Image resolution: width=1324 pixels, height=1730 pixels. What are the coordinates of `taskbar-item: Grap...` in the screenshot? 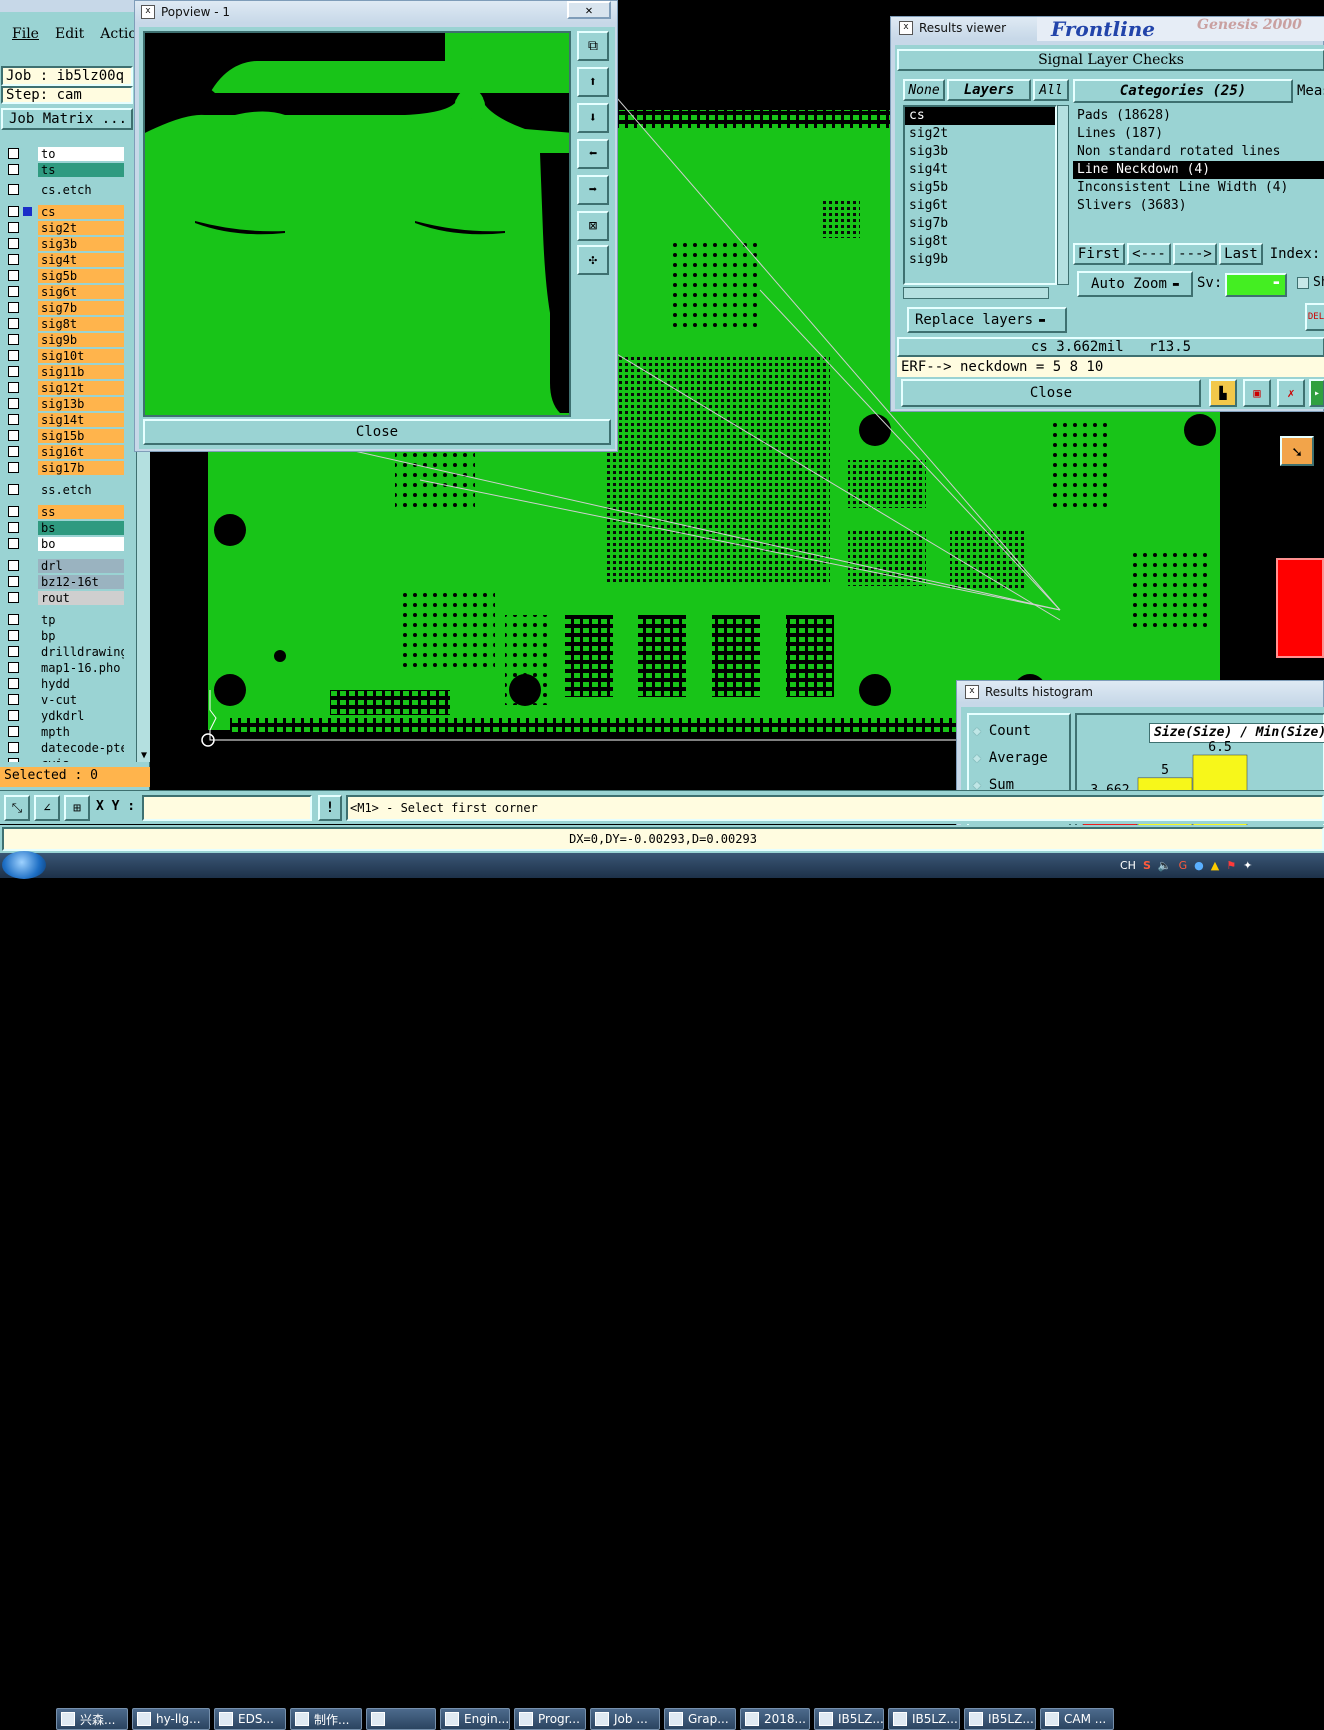 It's located at (700, 1719).